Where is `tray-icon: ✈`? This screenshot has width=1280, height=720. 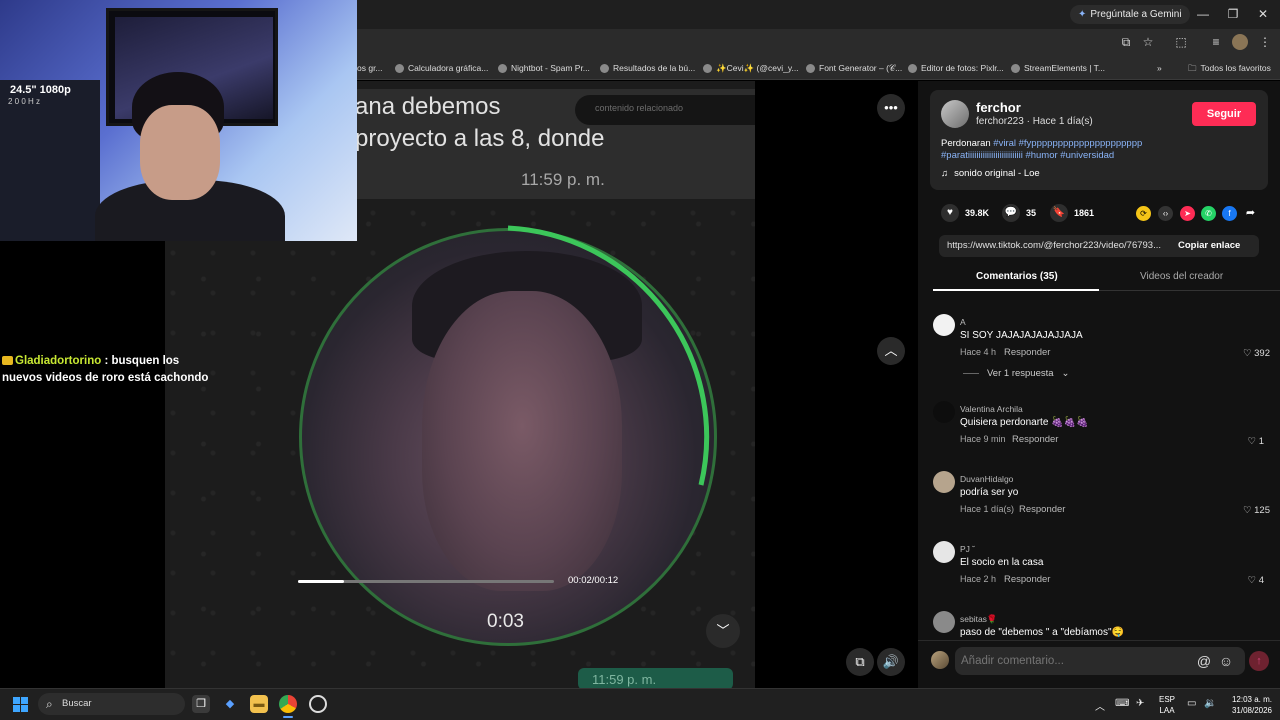
tray-icon: ✈ is located at coordinates (1140, 703).